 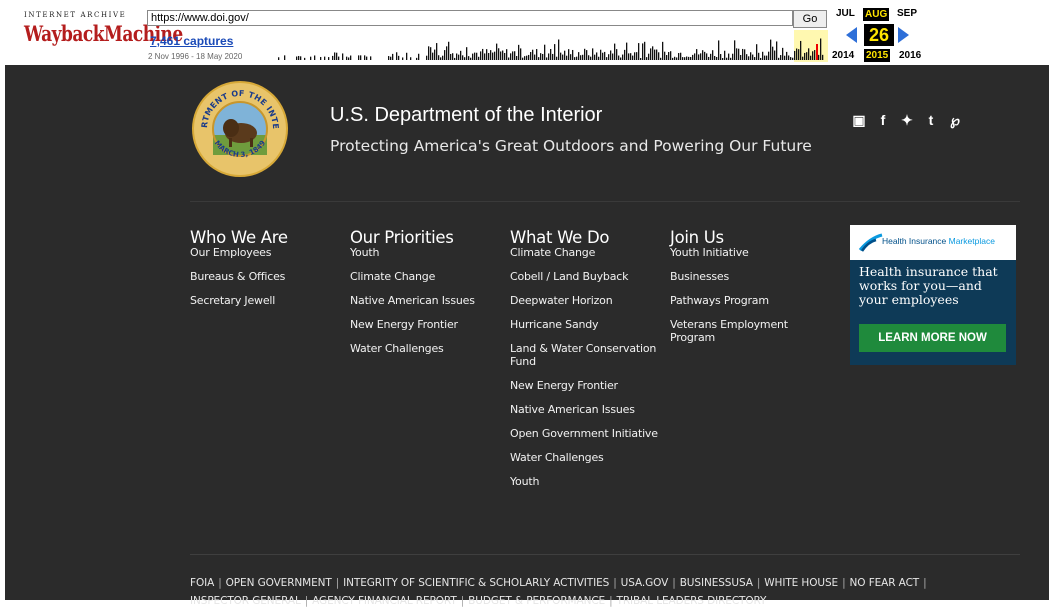 I want to click on nav-link: Open Government Initiative, so click(x=590, y=433).